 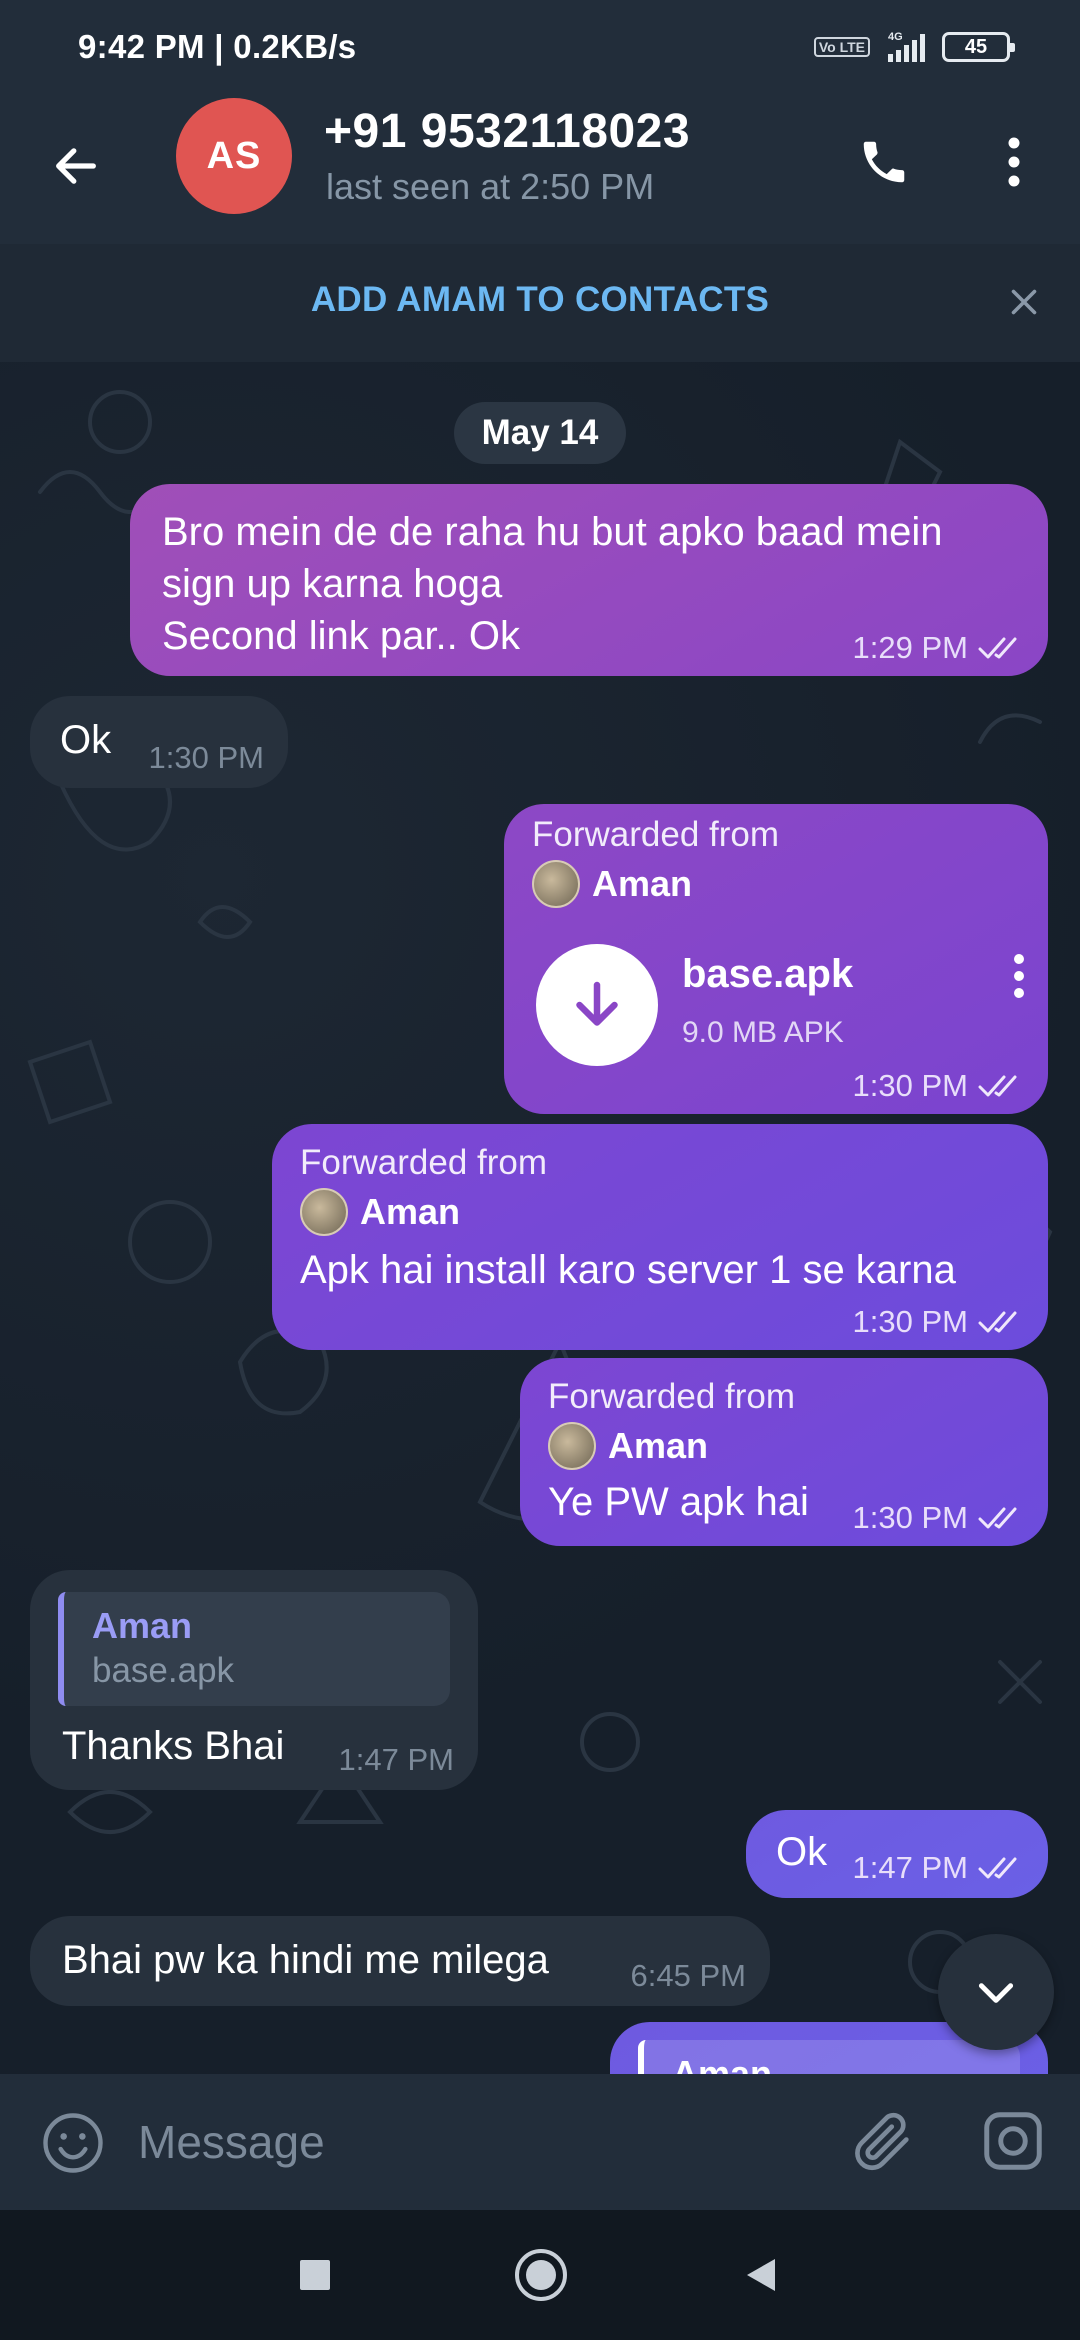 I want to click on battery-level: 45, so click(x=976, y=46).